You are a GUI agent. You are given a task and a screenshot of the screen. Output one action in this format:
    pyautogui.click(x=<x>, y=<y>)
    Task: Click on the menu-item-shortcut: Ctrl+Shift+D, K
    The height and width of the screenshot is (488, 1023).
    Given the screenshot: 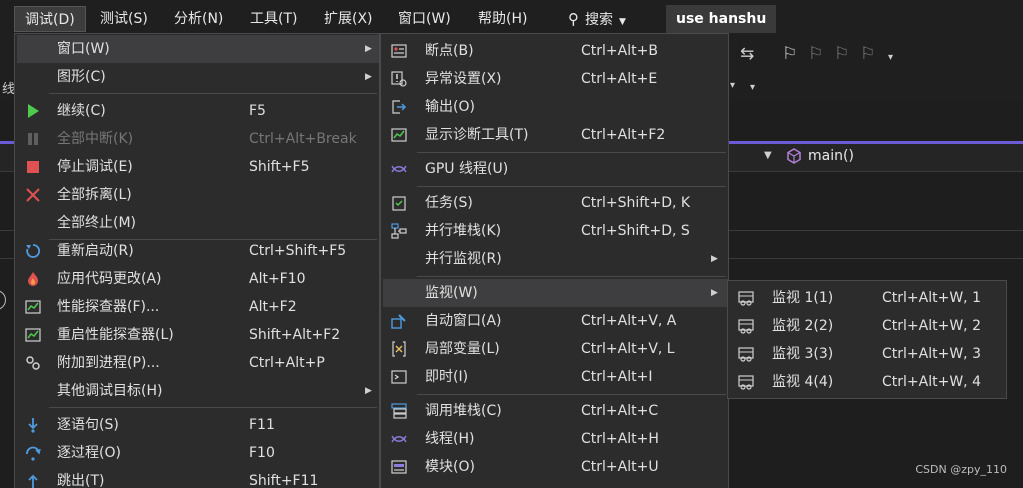 What is the action you would take?
    pyautogui.click(x=636, y=203)
    